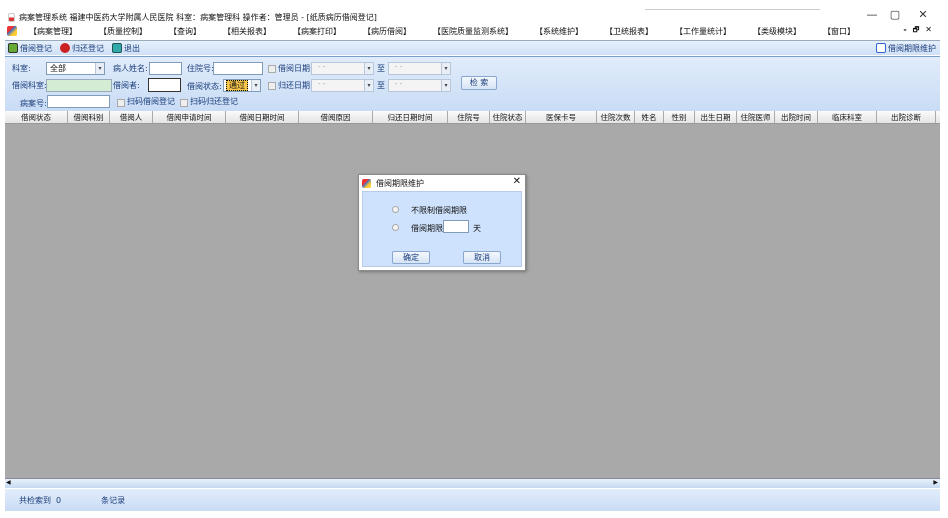 The width and height of the screenshot is (948, 518). Describe the element at coordinates (131, 117) in the screenshot. I see `column-header: 借阅人` at that location.